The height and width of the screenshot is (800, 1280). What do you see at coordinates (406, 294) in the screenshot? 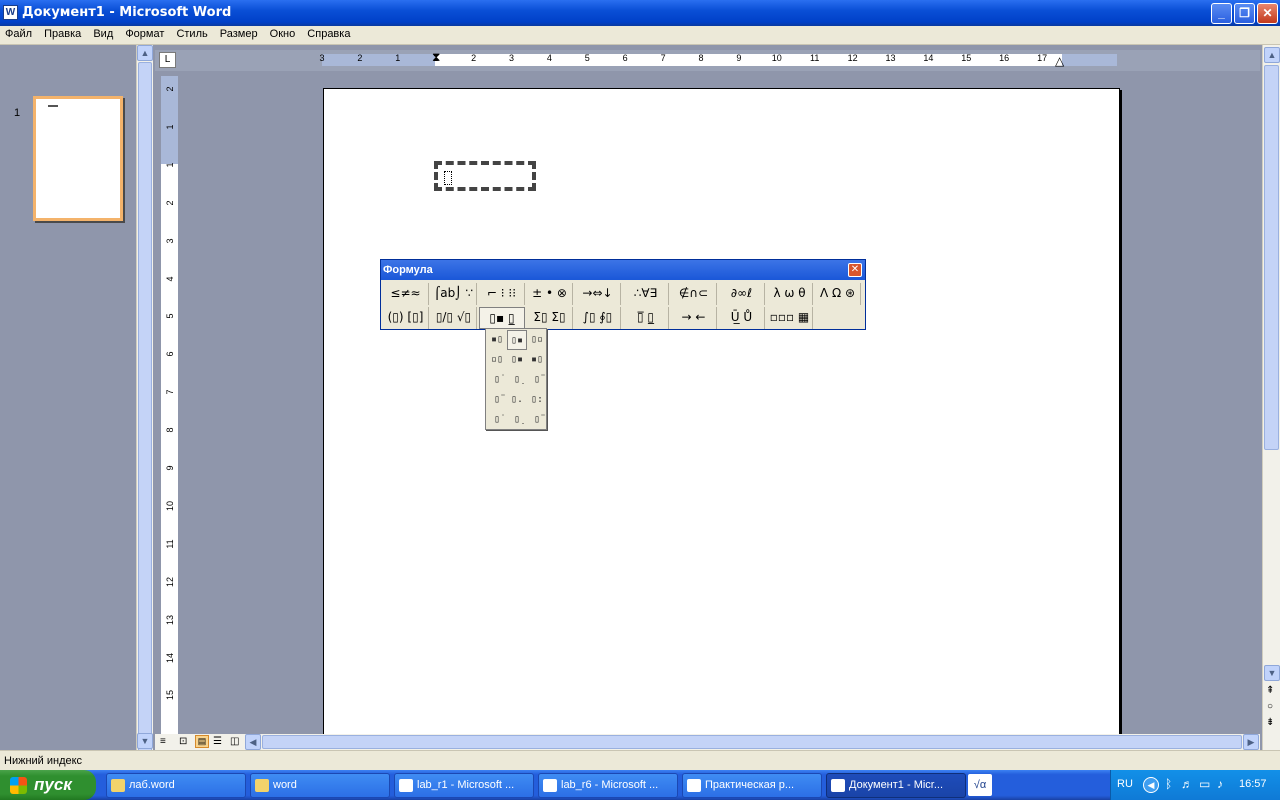
I see `template-button-row1: ≤≠≈` at bounding box center [406, 294].